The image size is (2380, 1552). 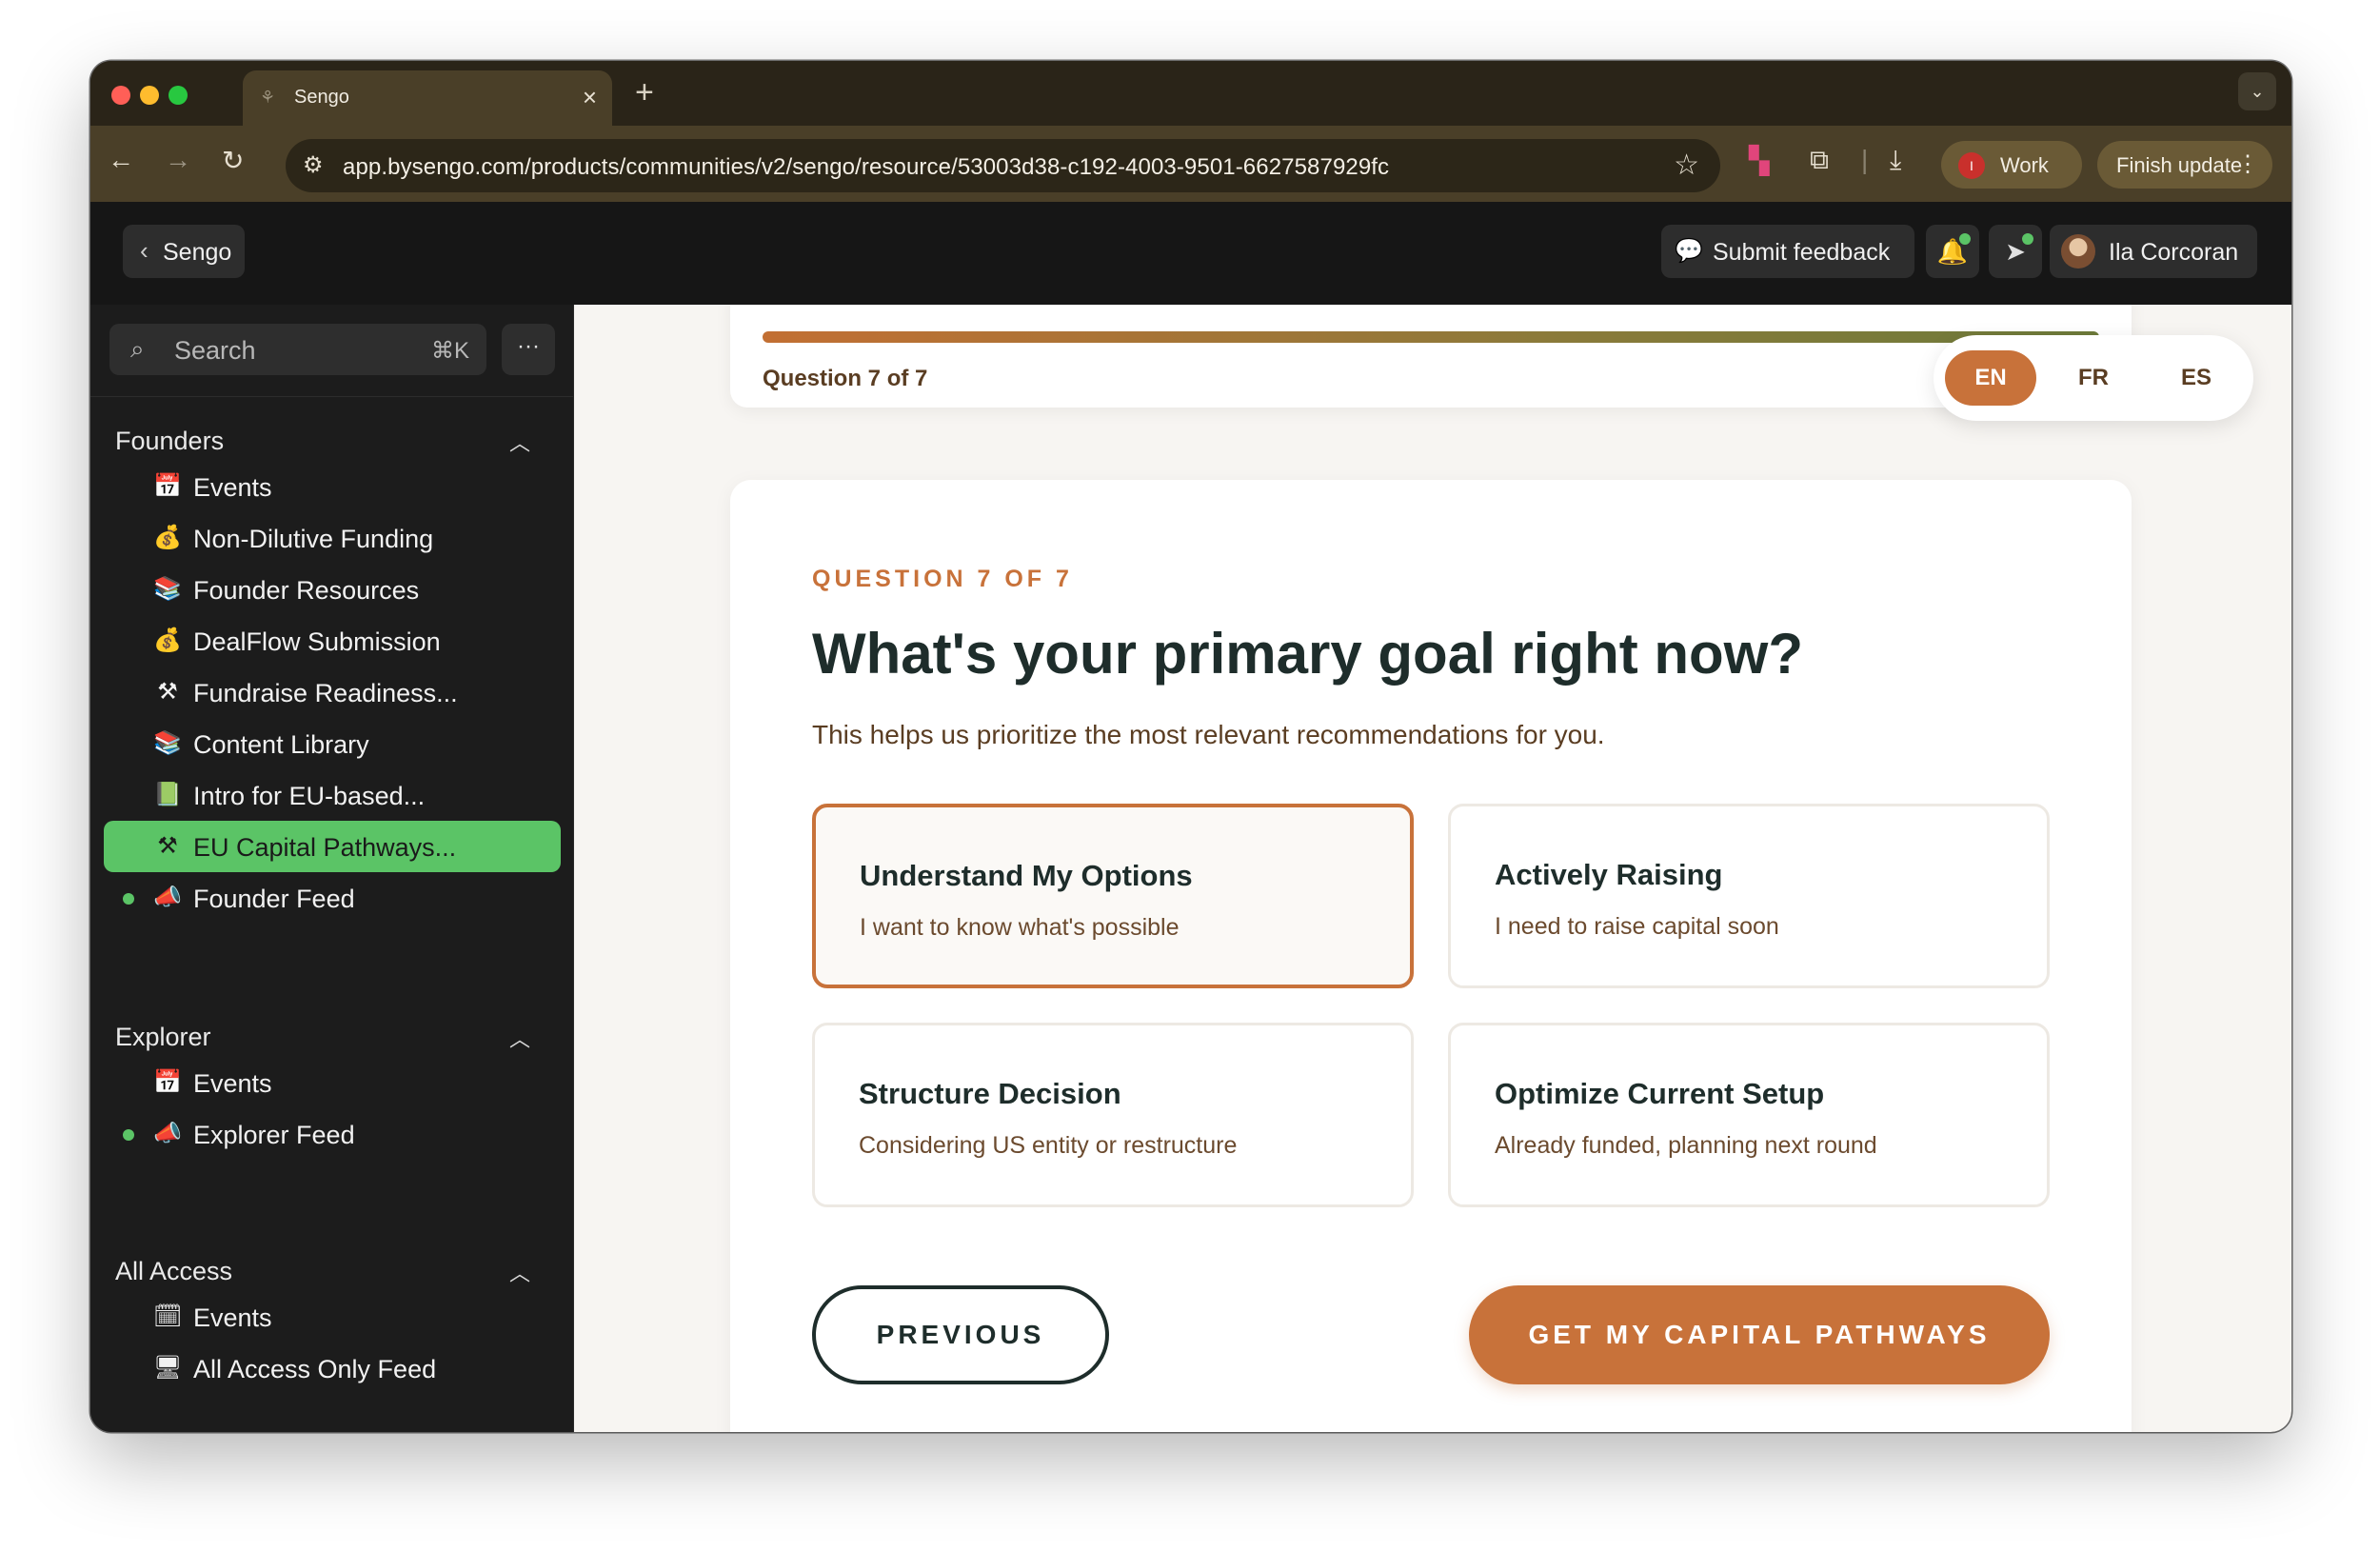 I want to click on sidebar-item-content-library: 📚 Content Library, so click(x=332, y=744).